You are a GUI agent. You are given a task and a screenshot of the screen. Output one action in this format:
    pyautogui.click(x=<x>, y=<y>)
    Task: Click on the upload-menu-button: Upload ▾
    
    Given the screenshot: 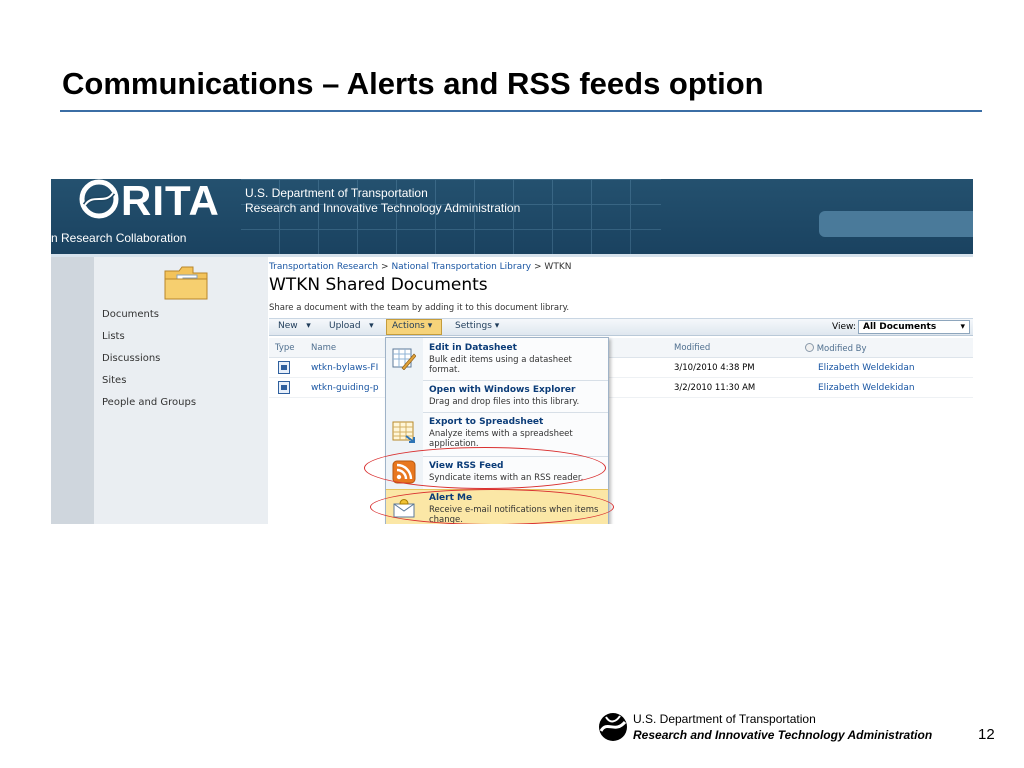 What is the action you would take?
    pyautogui.click(x=351, y=326)
    